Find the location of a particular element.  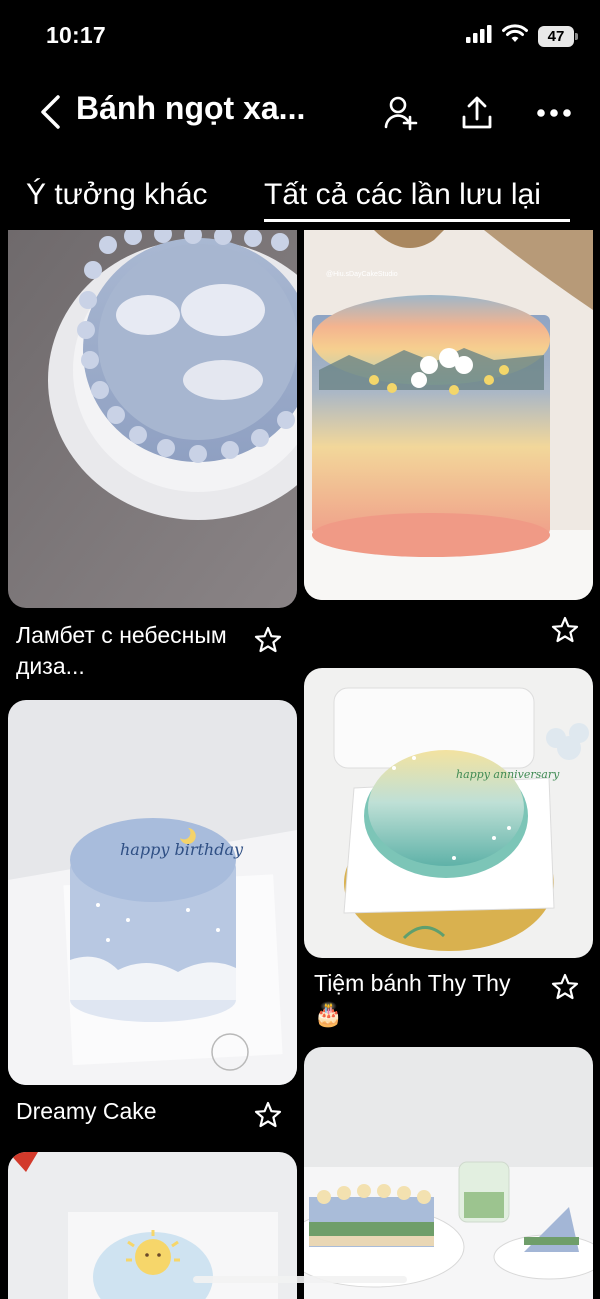

share-icon is located at coordinates (477, 112).